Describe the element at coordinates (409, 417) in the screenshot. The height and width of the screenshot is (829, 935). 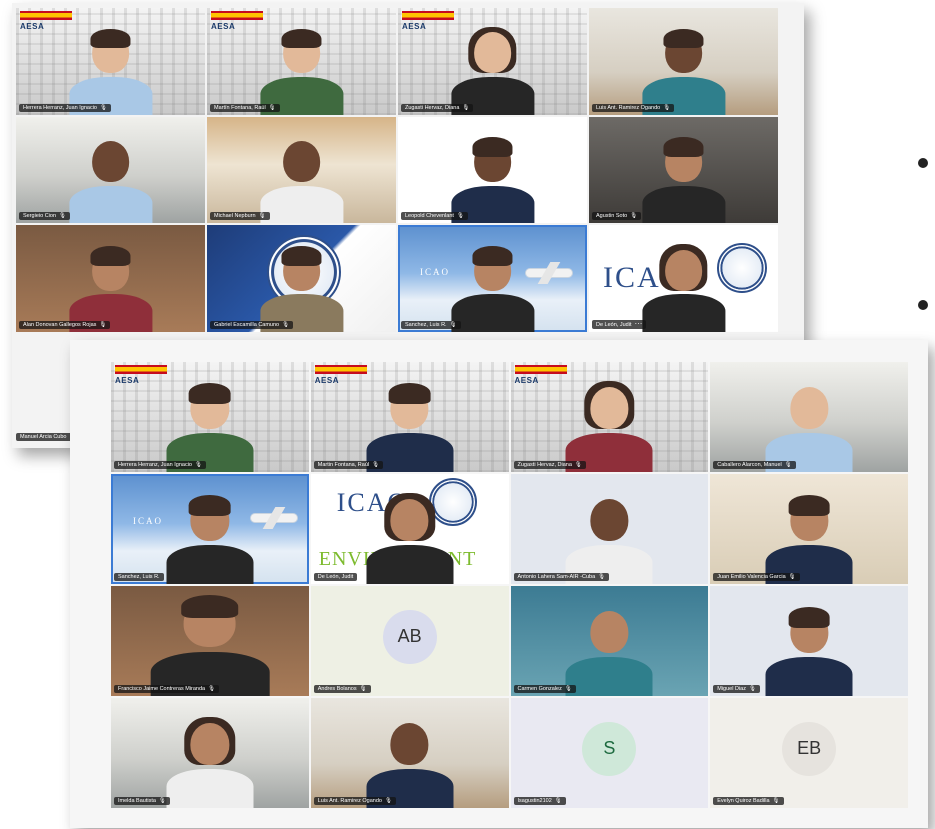
I see `video-tile: AESA Martin Fontana, Raúl 🎙` at that location.